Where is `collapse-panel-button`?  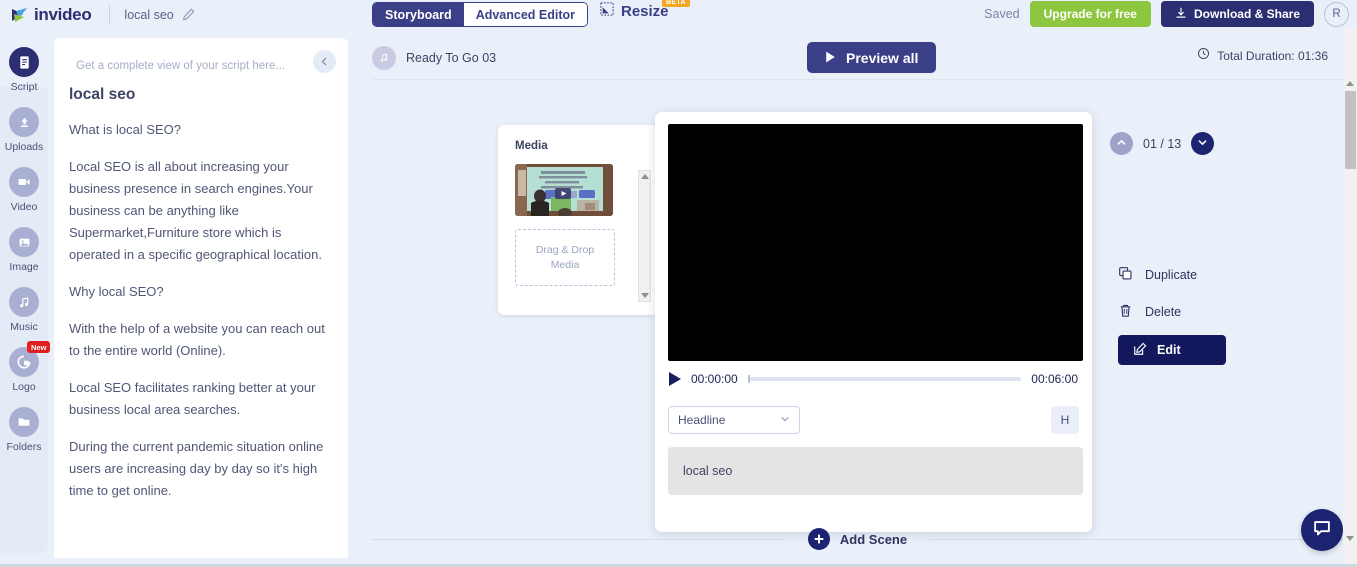 collapse-panel-button is located at coordinates (324, 61).